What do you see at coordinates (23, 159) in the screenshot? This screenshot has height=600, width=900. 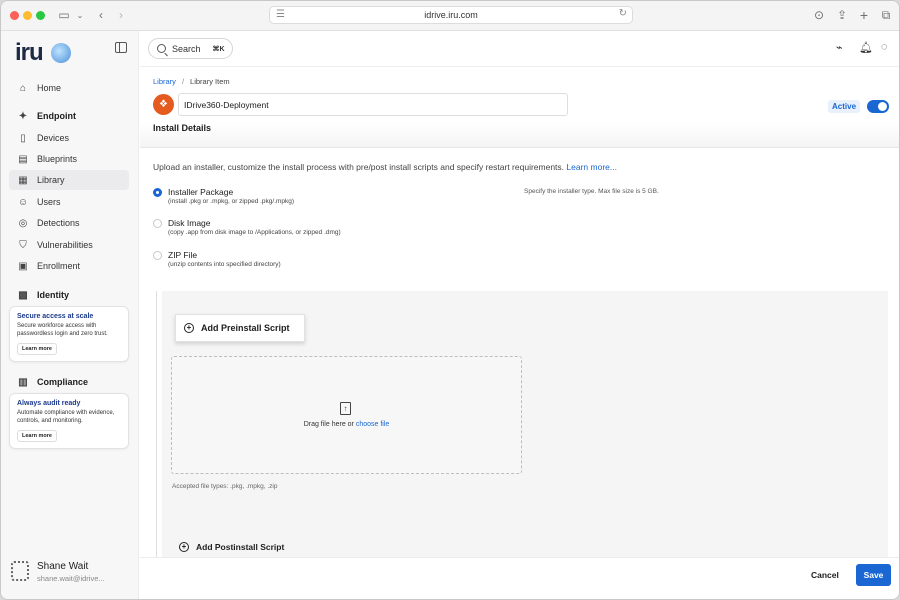 I see `blueprints-icon: ▤` at bounding box center [23, 159].